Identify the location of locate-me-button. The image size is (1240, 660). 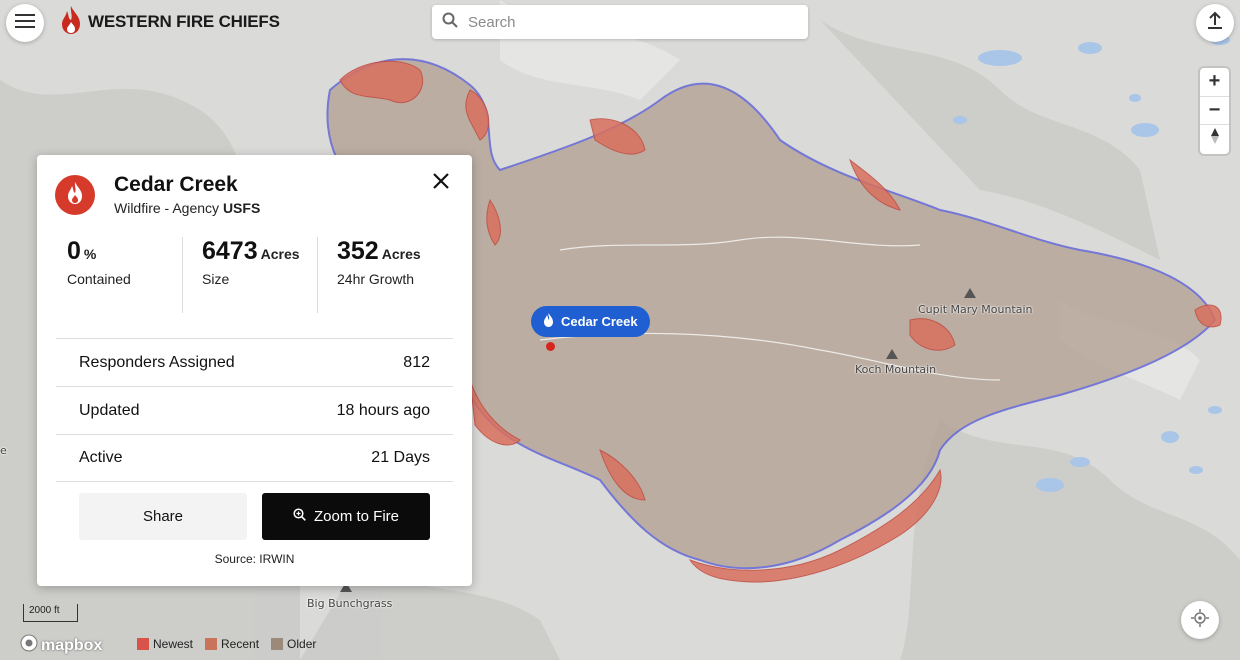
(1200, 620).